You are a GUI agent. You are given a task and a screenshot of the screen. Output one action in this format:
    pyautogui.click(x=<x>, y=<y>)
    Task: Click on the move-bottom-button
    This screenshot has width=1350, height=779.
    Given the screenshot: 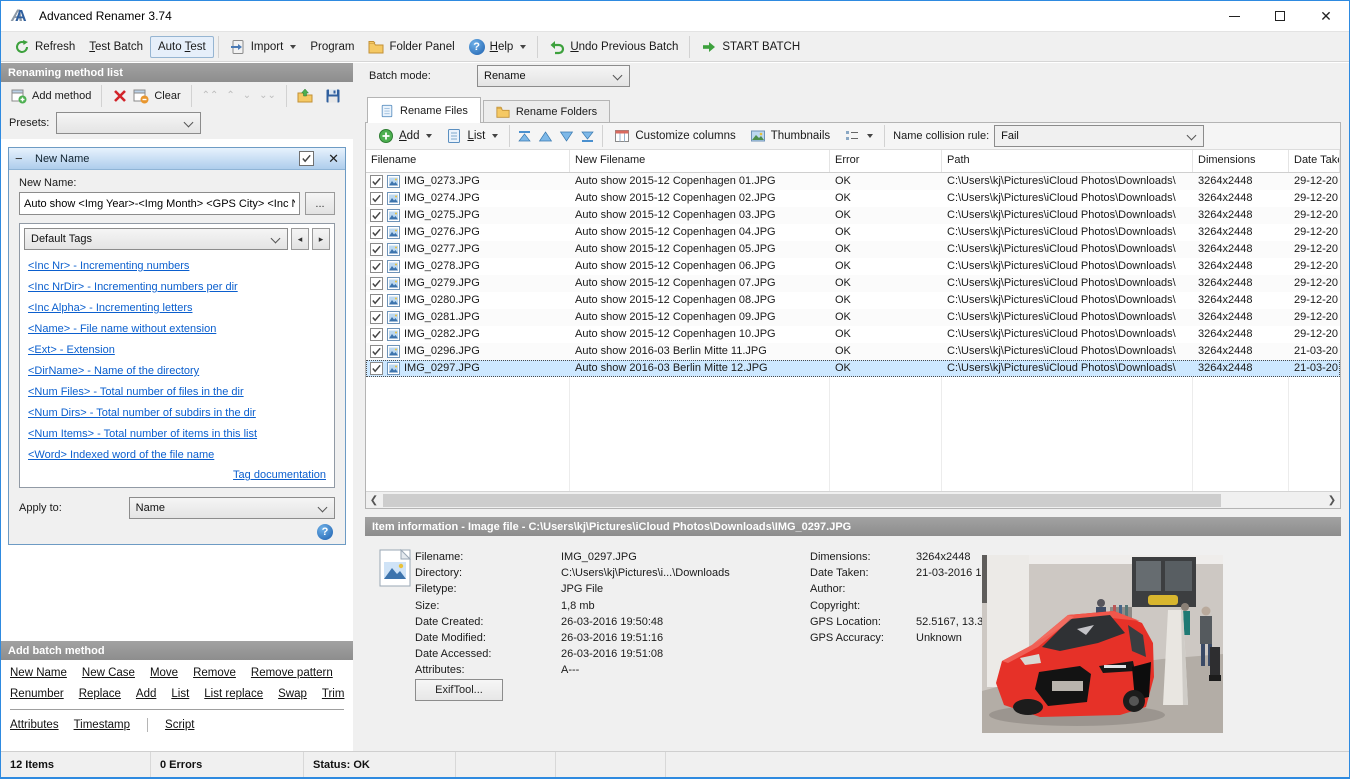 What is the action you would take?
    pyautogui.click(x=587, y=136)
    